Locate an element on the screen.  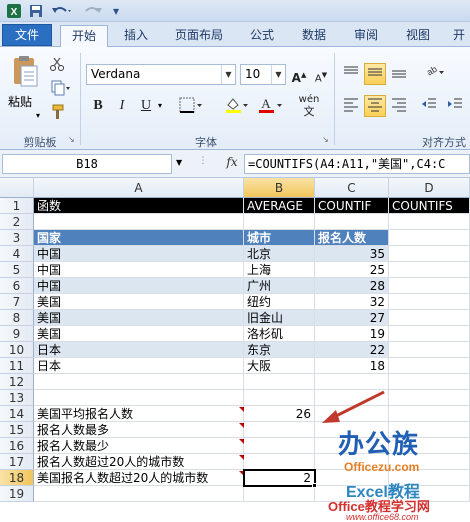
undo-icon is located at coordinates (62, 11).